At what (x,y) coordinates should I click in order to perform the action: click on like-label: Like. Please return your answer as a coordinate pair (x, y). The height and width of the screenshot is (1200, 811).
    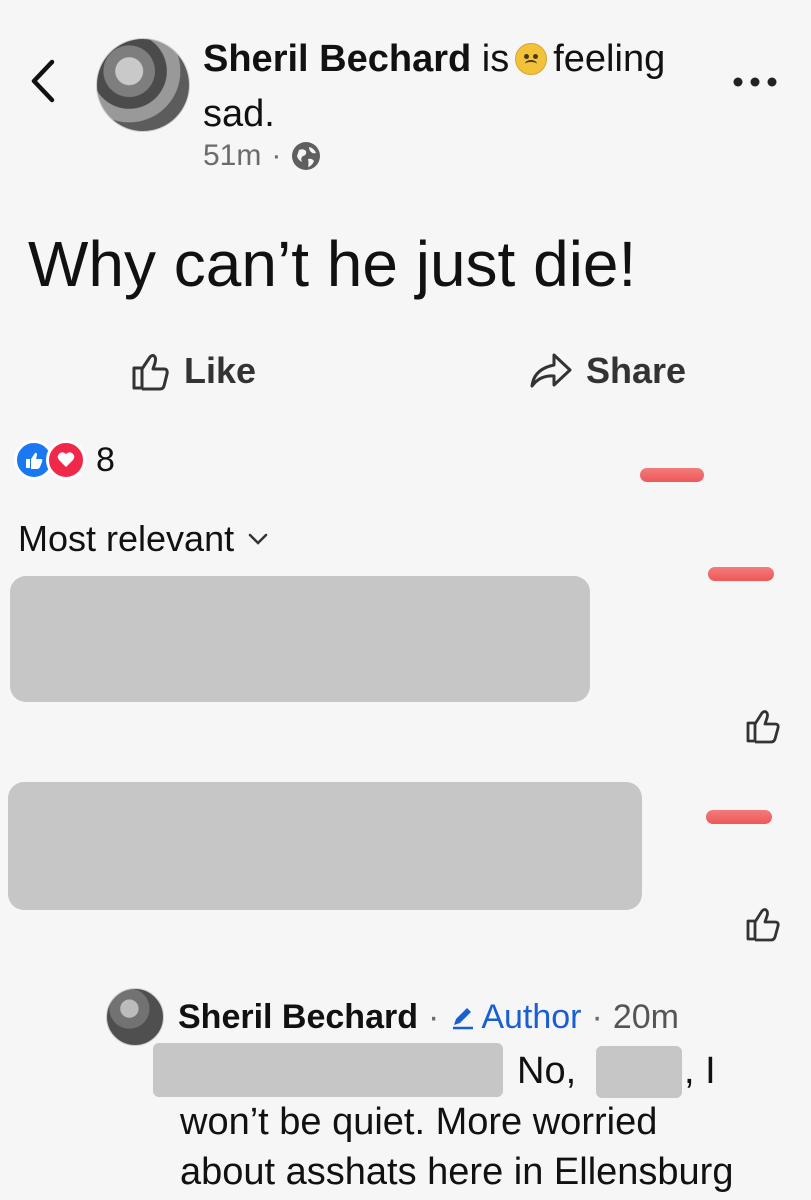
    Looking at the image, I should click on (220, 370).